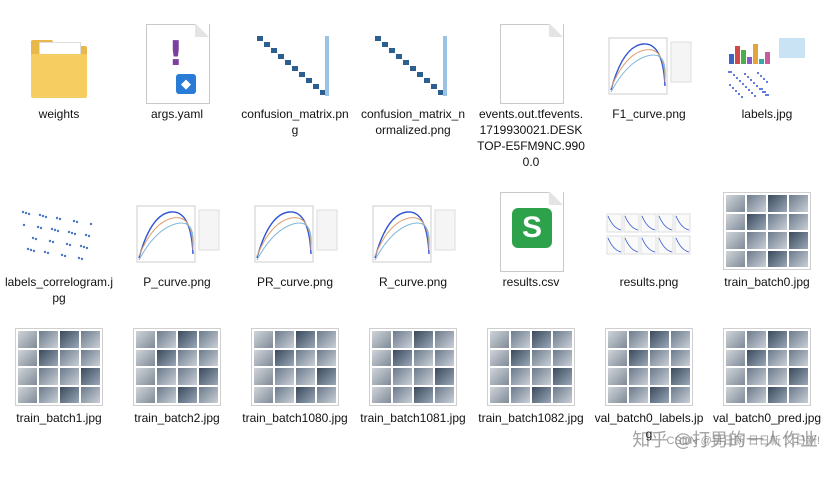 The image size is (830, 480). I want to click on file-name-label: weights, so click(59, 114).